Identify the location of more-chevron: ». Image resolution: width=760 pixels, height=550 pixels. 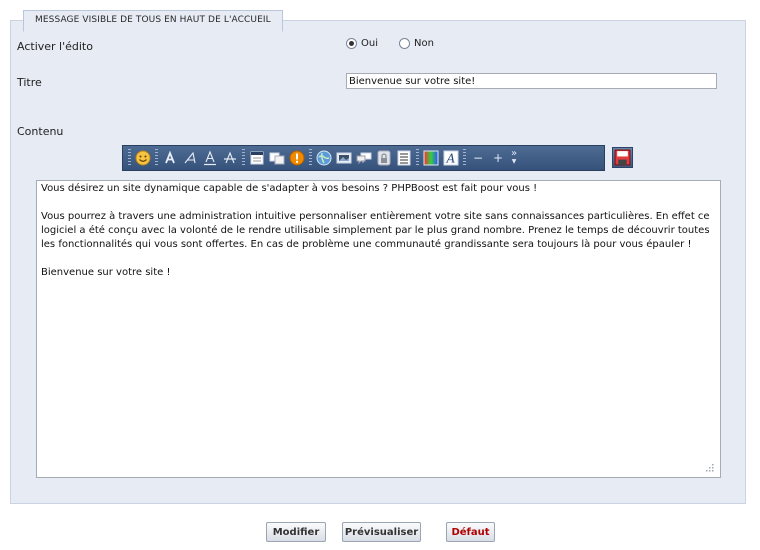
(514, 153).